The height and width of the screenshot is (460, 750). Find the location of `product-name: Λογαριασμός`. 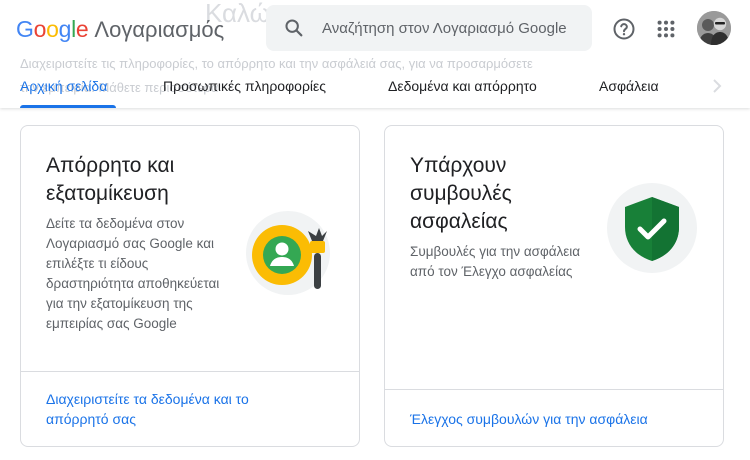

product-name: Λογαριασμός is located at coordinates (159, 29).